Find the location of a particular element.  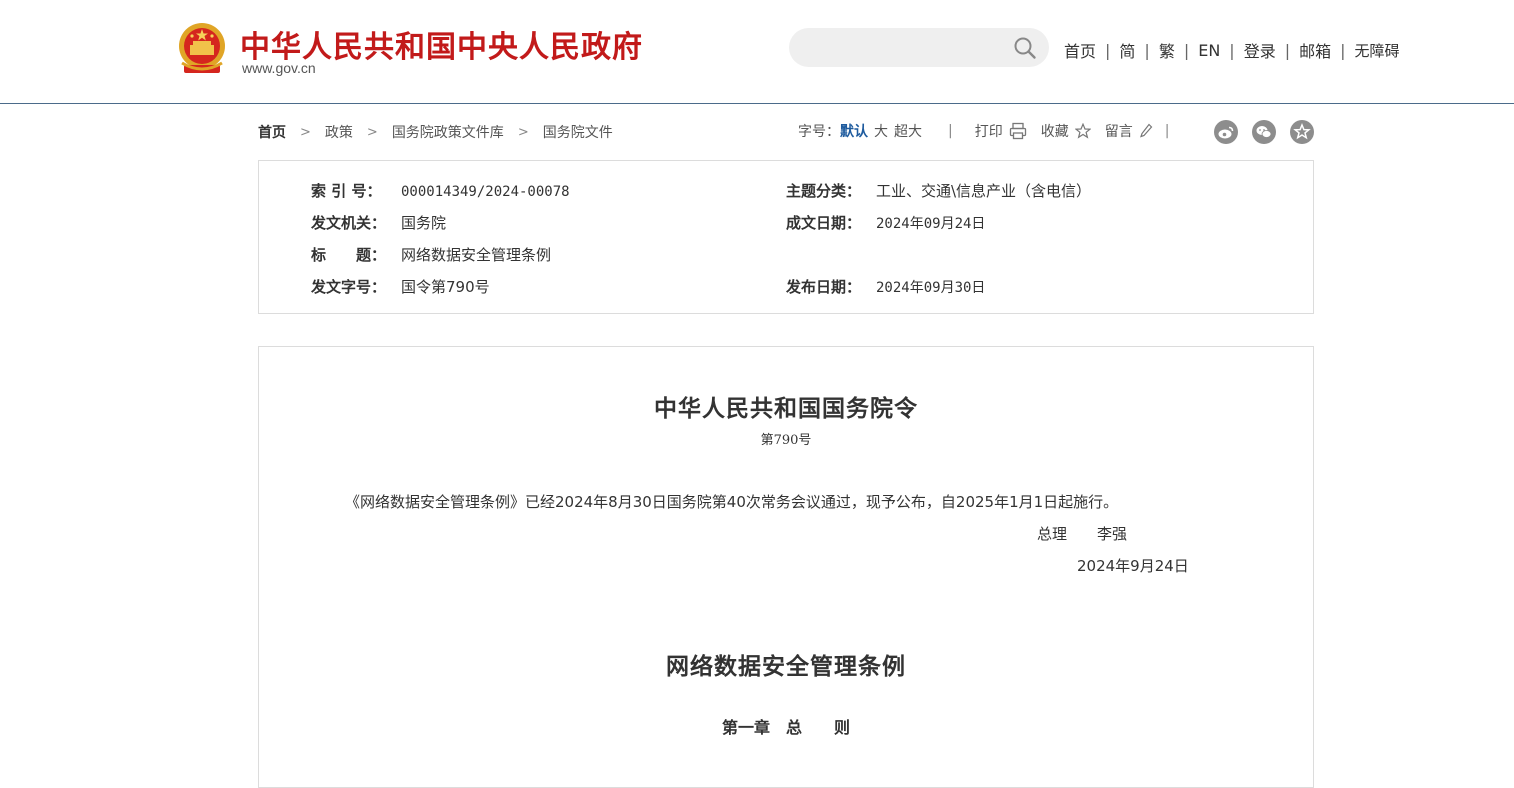

meta-issuer-row: 发文机关： 国务院 is located at coordinates (378, 222).